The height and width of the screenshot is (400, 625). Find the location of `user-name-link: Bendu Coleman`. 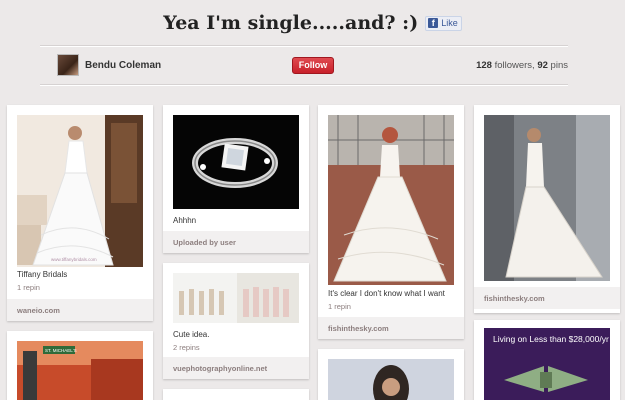

user-name-link: Bendu Coleman is located at coordinates (123, 65).